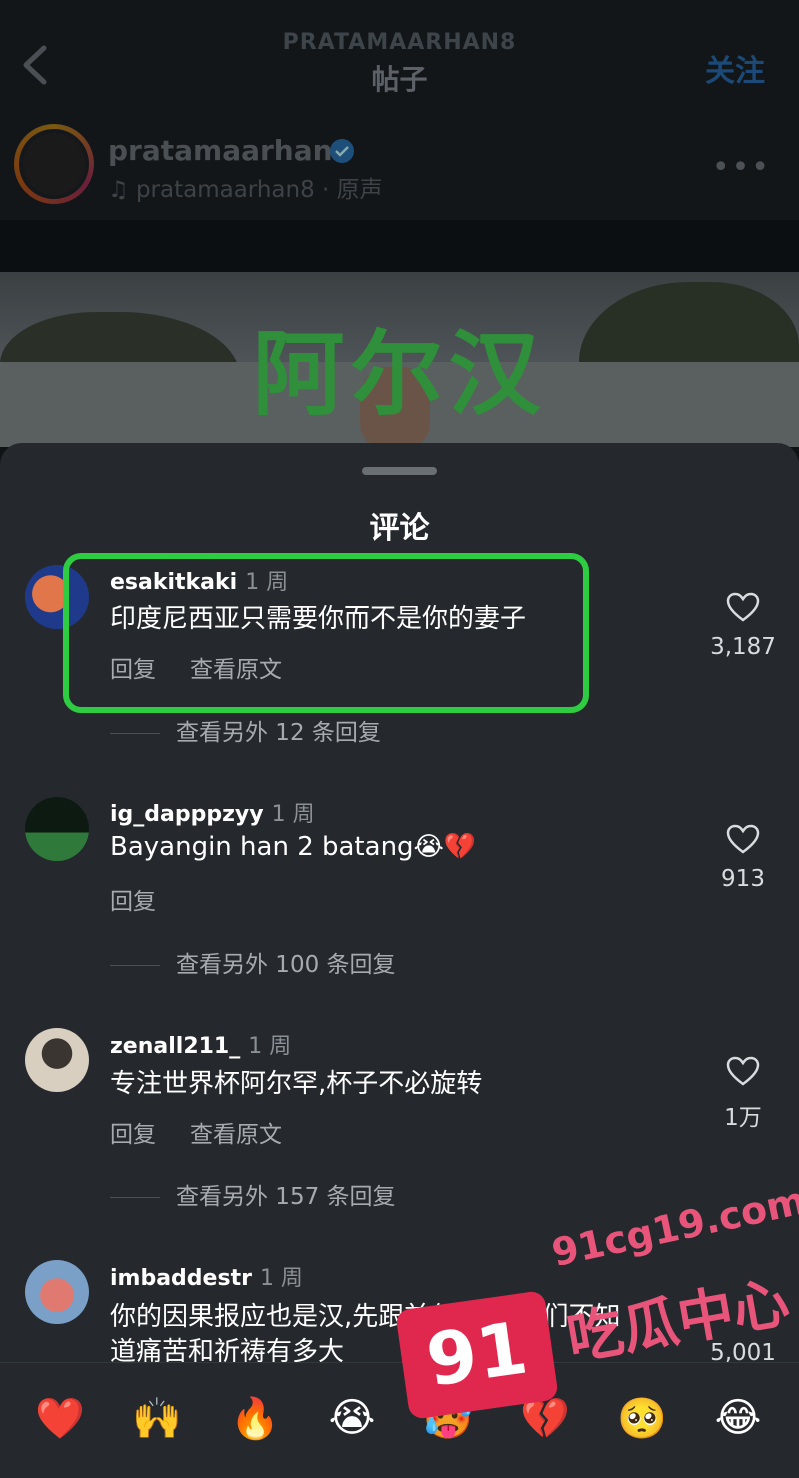 This screenshot has height=1478, width=799. Describe the element at coordinates (399, 471) in the screenshot. I see `drag-handle` at that location.